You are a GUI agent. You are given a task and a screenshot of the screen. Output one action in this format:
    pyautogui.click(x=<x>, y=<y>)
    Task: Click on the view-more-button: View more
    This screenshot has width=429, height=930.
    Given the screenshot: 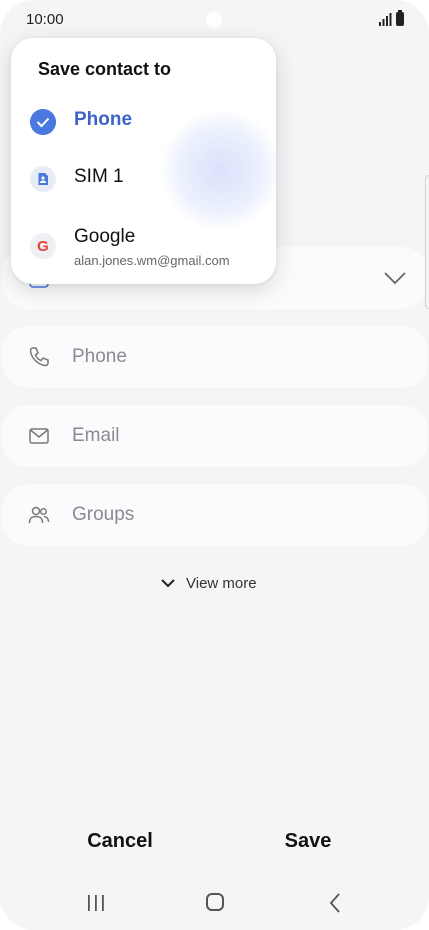 What is the action you would take?
    pyautogui.click(x=208, y=583)
    